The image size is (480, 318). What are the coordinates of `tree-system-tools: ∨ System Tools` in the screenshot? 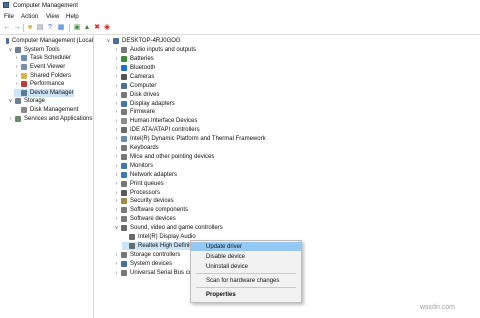 It's located at (34, 50).